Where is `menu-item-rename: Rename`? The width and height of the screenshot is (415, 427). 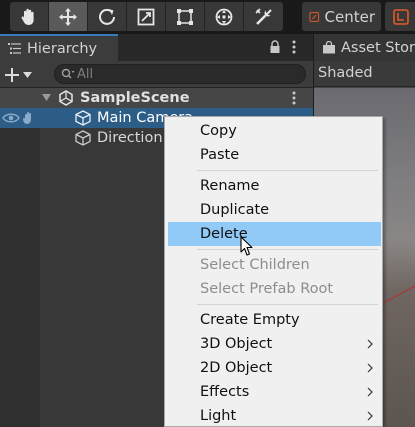
menu-item-rename: Rename is located at coordinates (274, 186).